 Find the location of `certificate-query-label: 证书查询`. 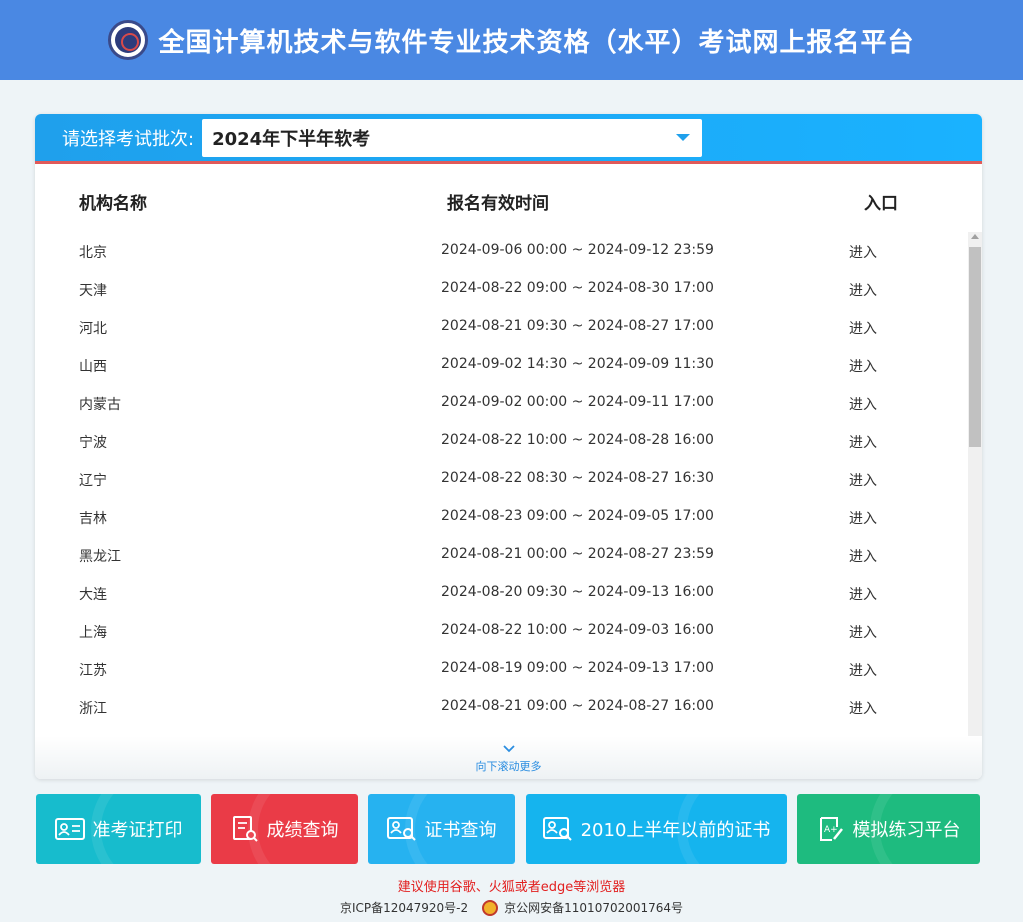

certificate-query-label: 证书查询 is located at coordinates (460, 830).